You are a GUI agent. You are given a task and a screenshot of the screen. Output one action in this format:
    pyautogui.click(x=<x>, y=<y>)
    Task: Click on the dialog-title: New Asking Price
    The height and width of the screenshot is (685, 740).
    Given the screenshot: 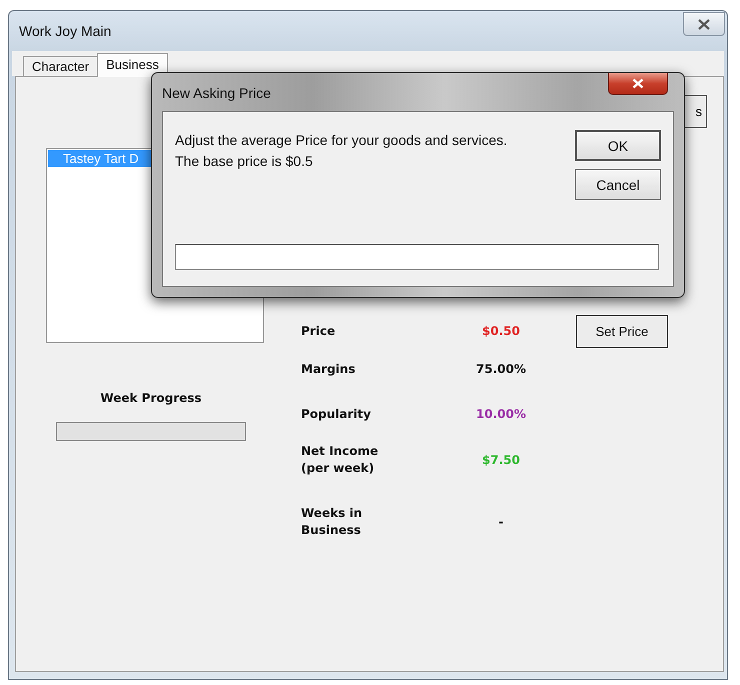 What is the action you would take?
    pyautogui.click(x=216, y=93)
    